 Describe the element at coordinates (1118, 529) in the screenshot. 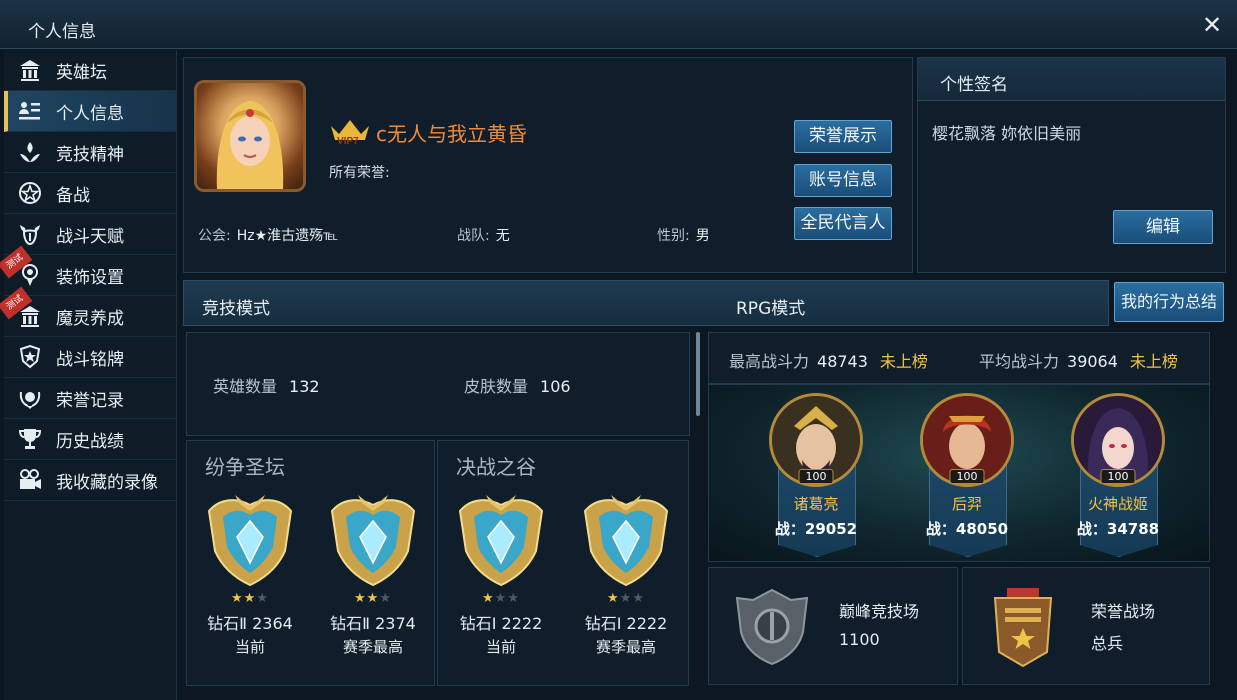

I see `hero-power: 战：34788` at that location.